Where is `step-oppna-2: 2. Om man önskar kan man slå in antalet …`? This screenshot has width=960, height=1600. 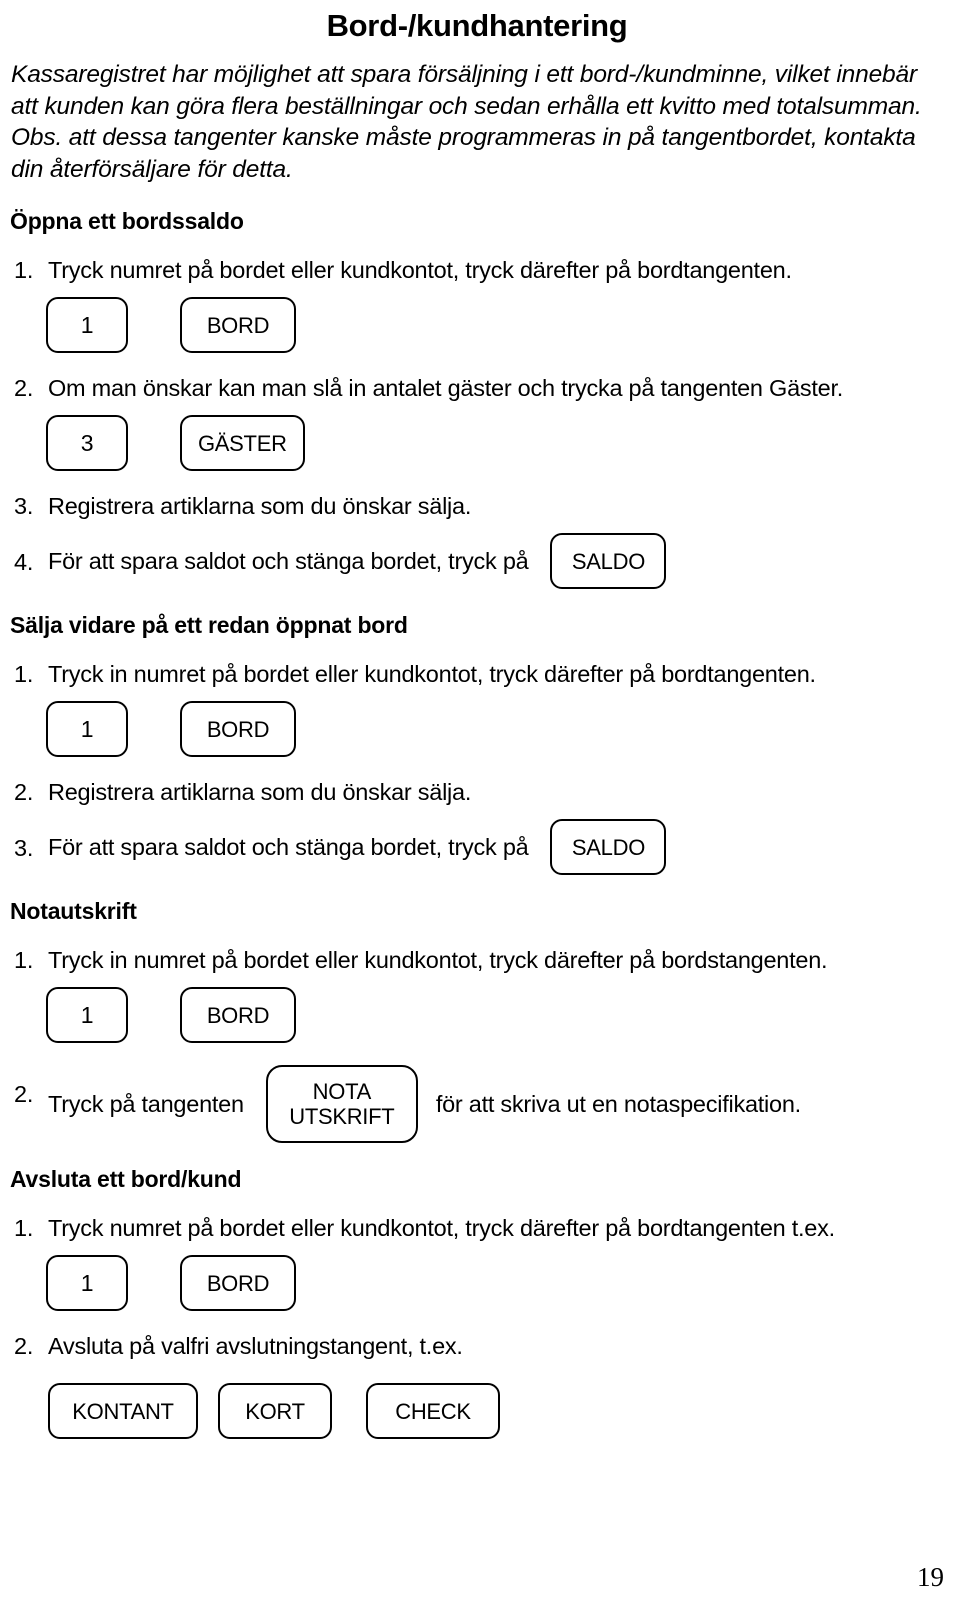 step-oppna-2: 2. Om man önskar kan man slå in antalet … is located at coordinates (477, 388).